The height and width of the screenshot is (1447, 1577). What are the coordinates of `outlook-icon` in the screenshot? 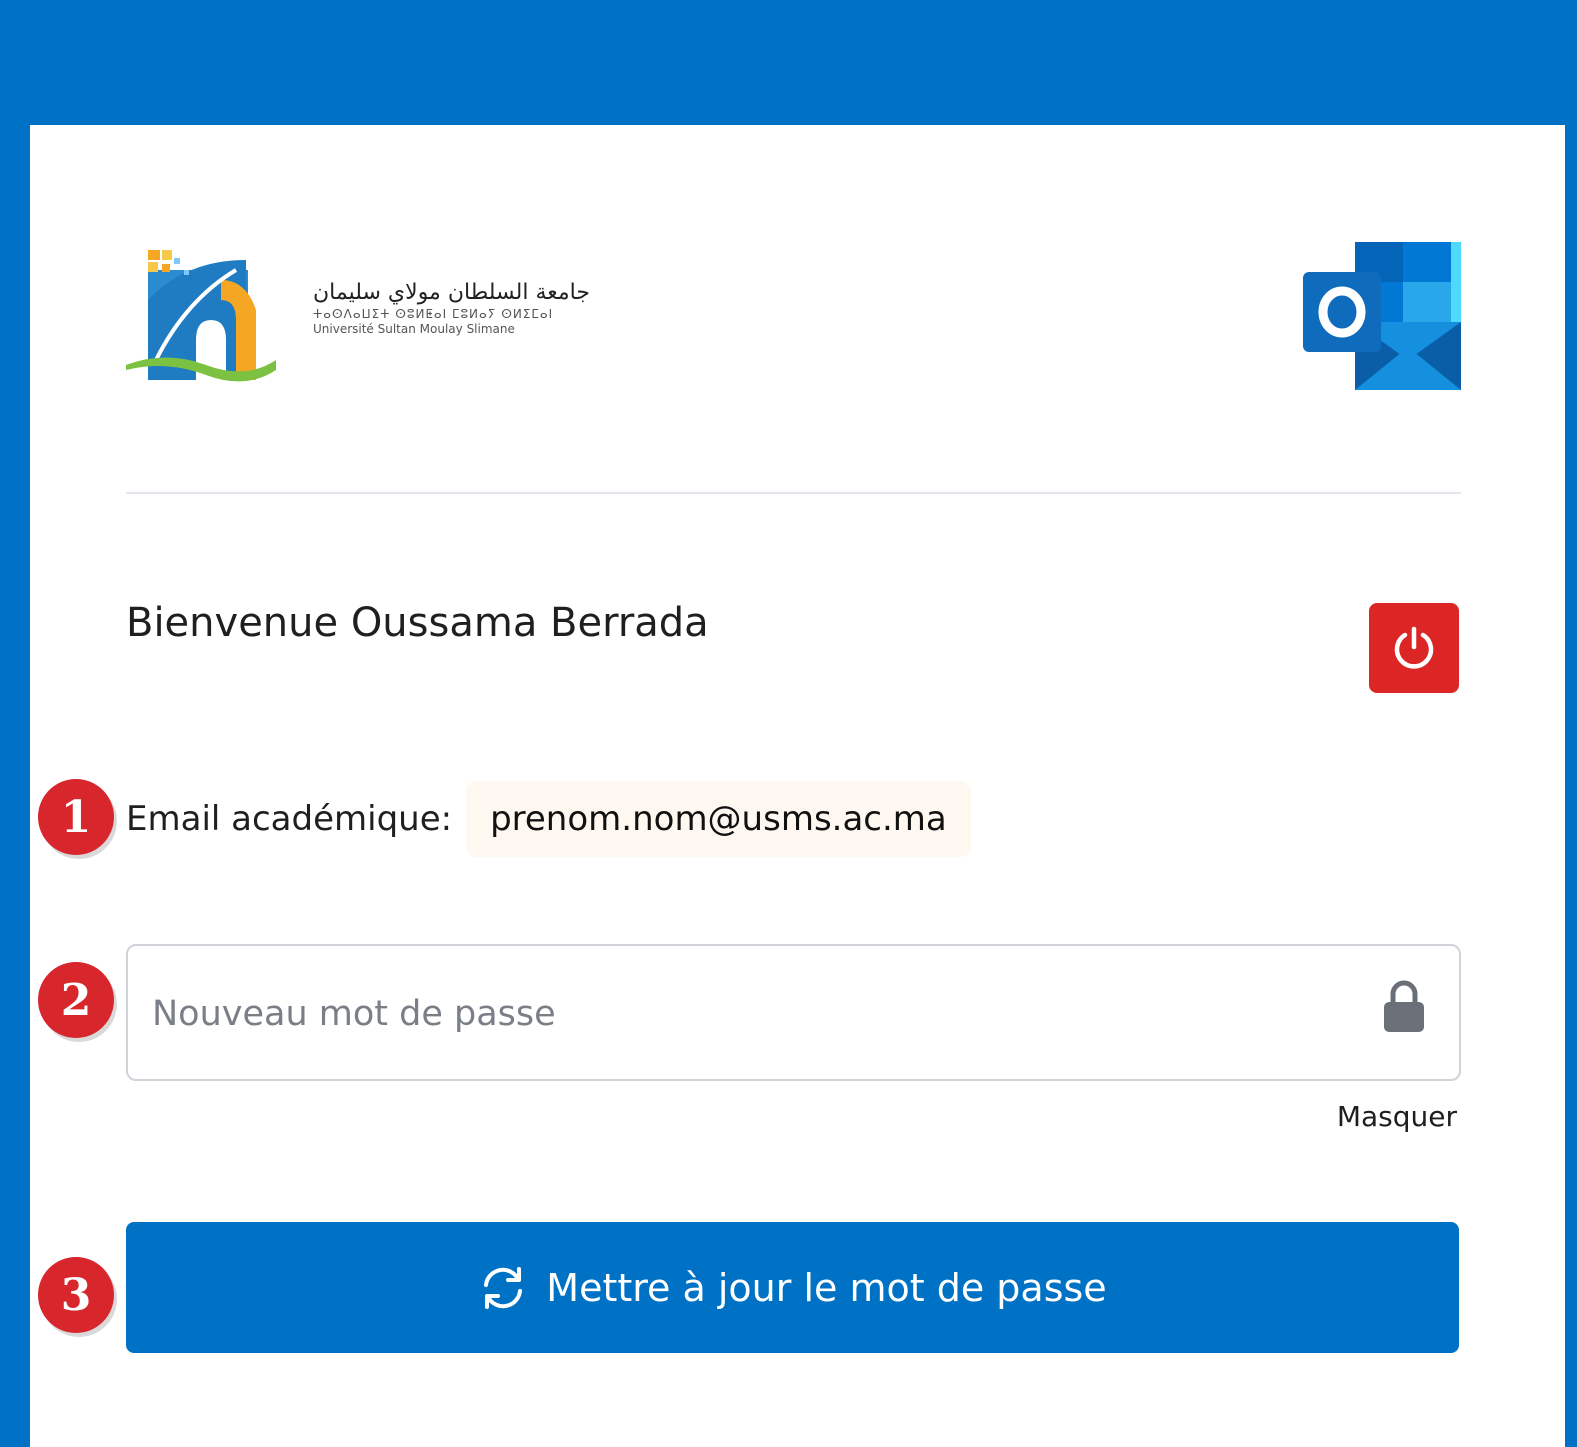 It's located at (1382, 316).